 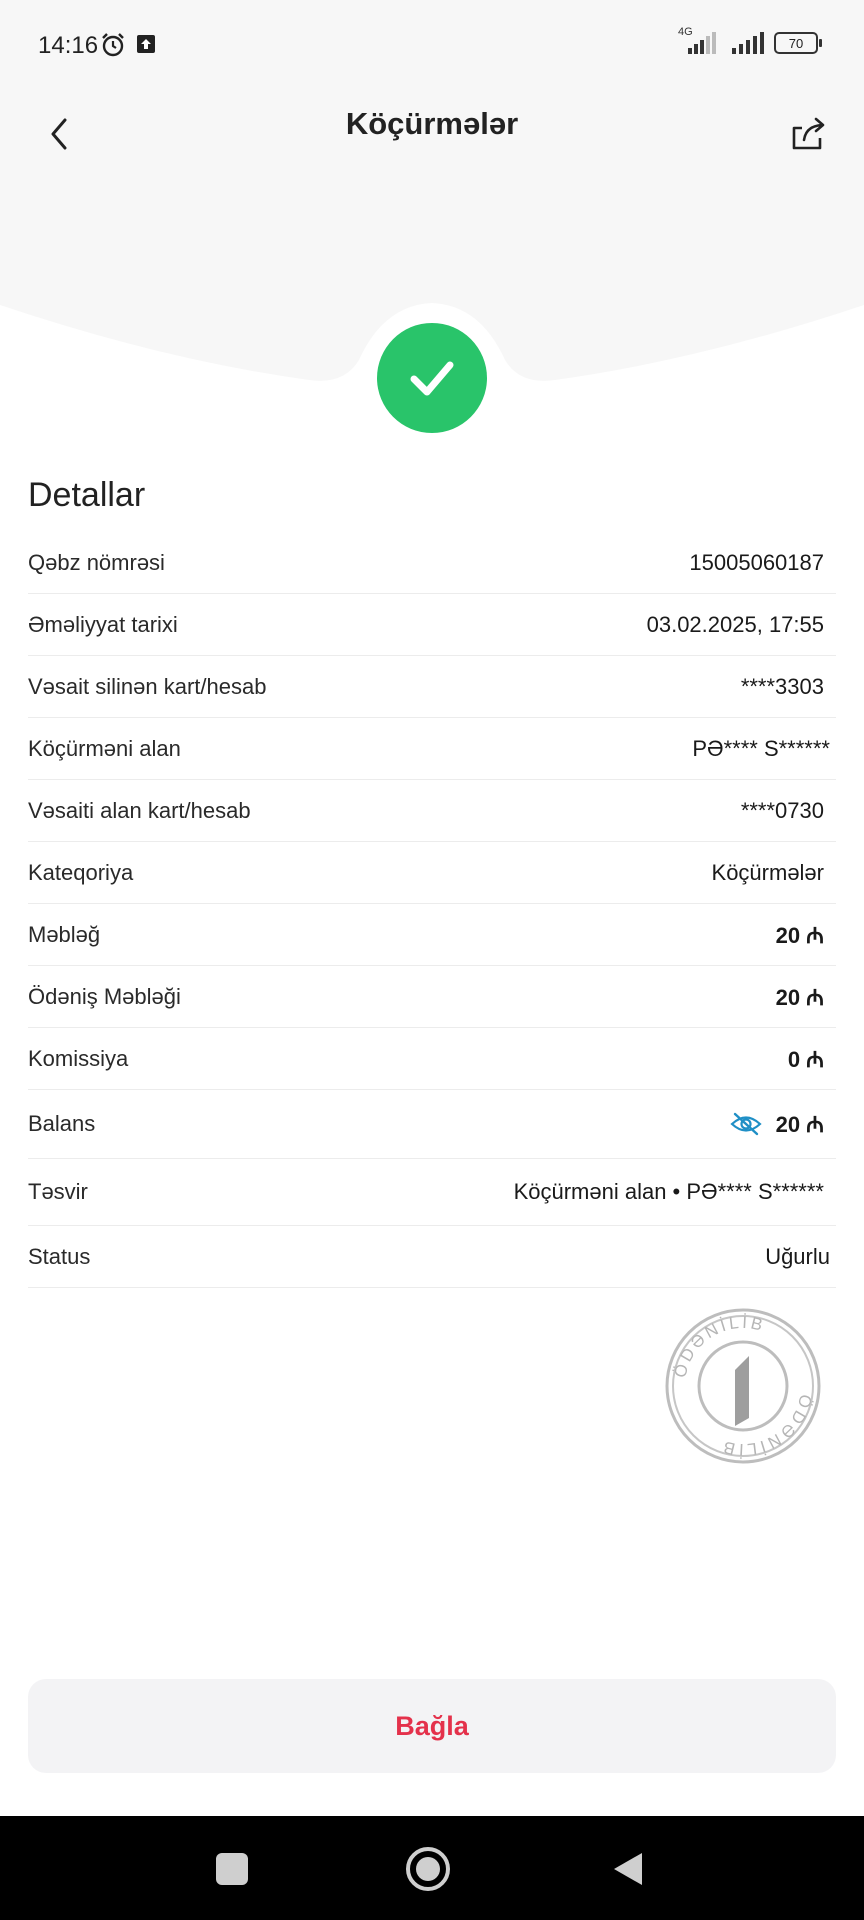 I want to click on status-left-icons, so click(x=129, y=45).